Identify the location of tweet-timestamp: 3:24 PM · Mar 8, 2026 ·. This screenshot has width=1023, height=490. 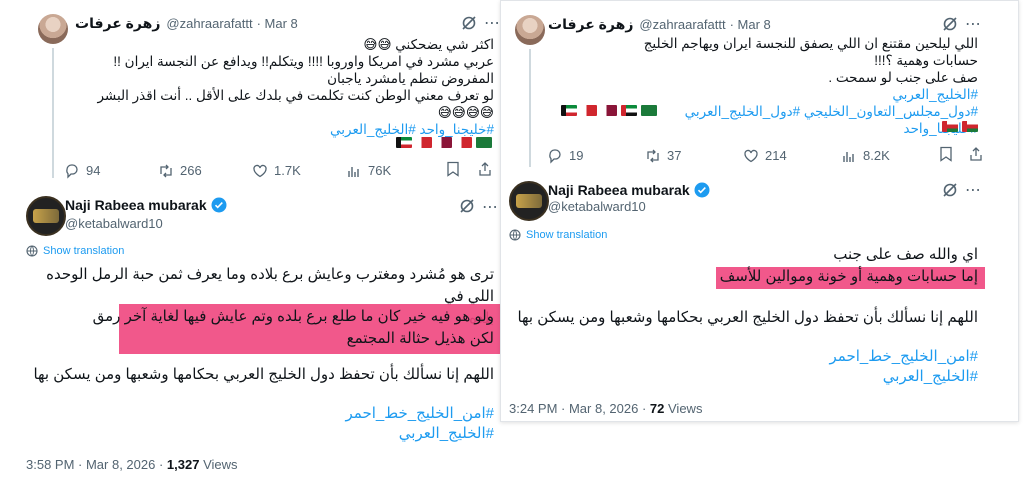
(577, 408).